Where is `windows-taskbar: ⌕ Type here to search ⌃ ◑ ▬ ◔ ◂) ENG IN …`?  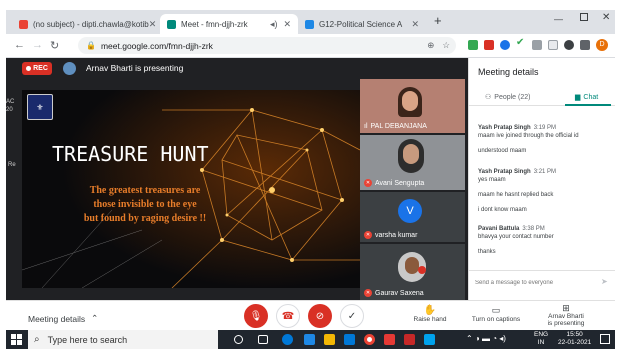 windows-taskbar: ⌕ Type here to search ⌃ ◑ ▬ ◔ ◂) ENG IN … is located at coordinates (310, 339).